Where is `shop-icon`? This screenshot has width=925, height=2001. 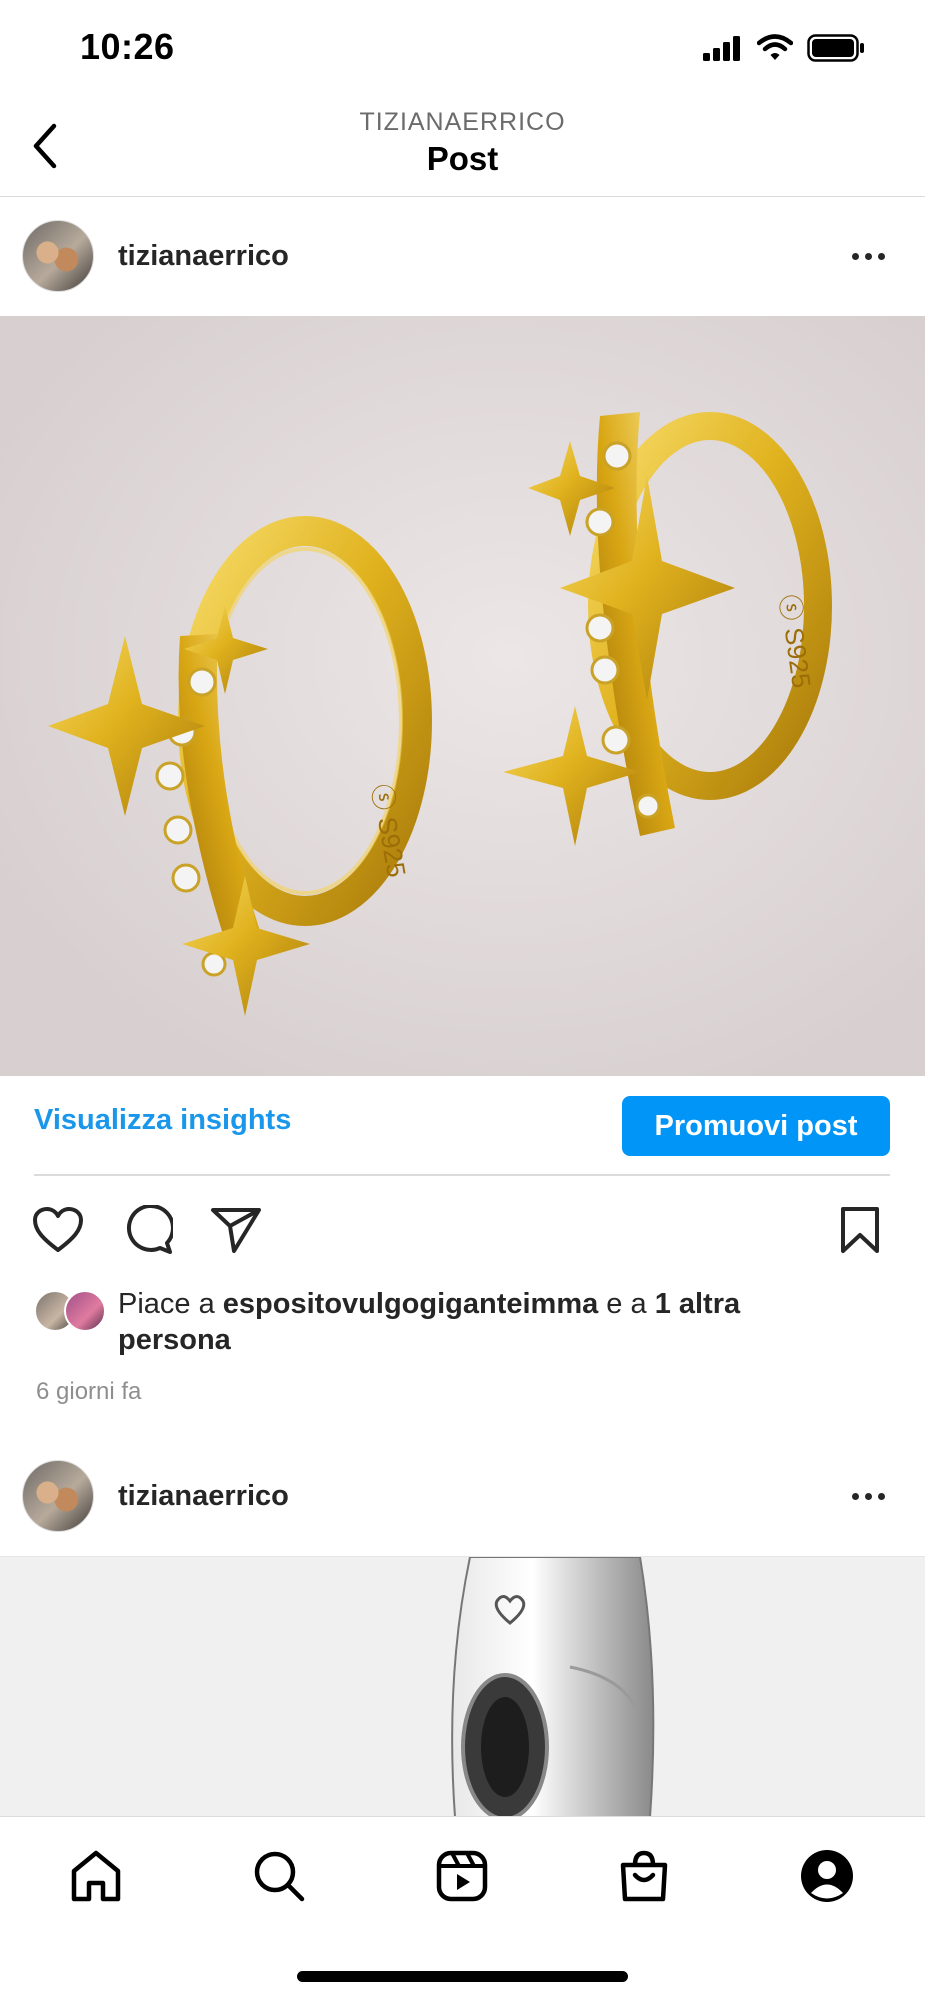 shop-icon is located at coordinates (644, 1876).